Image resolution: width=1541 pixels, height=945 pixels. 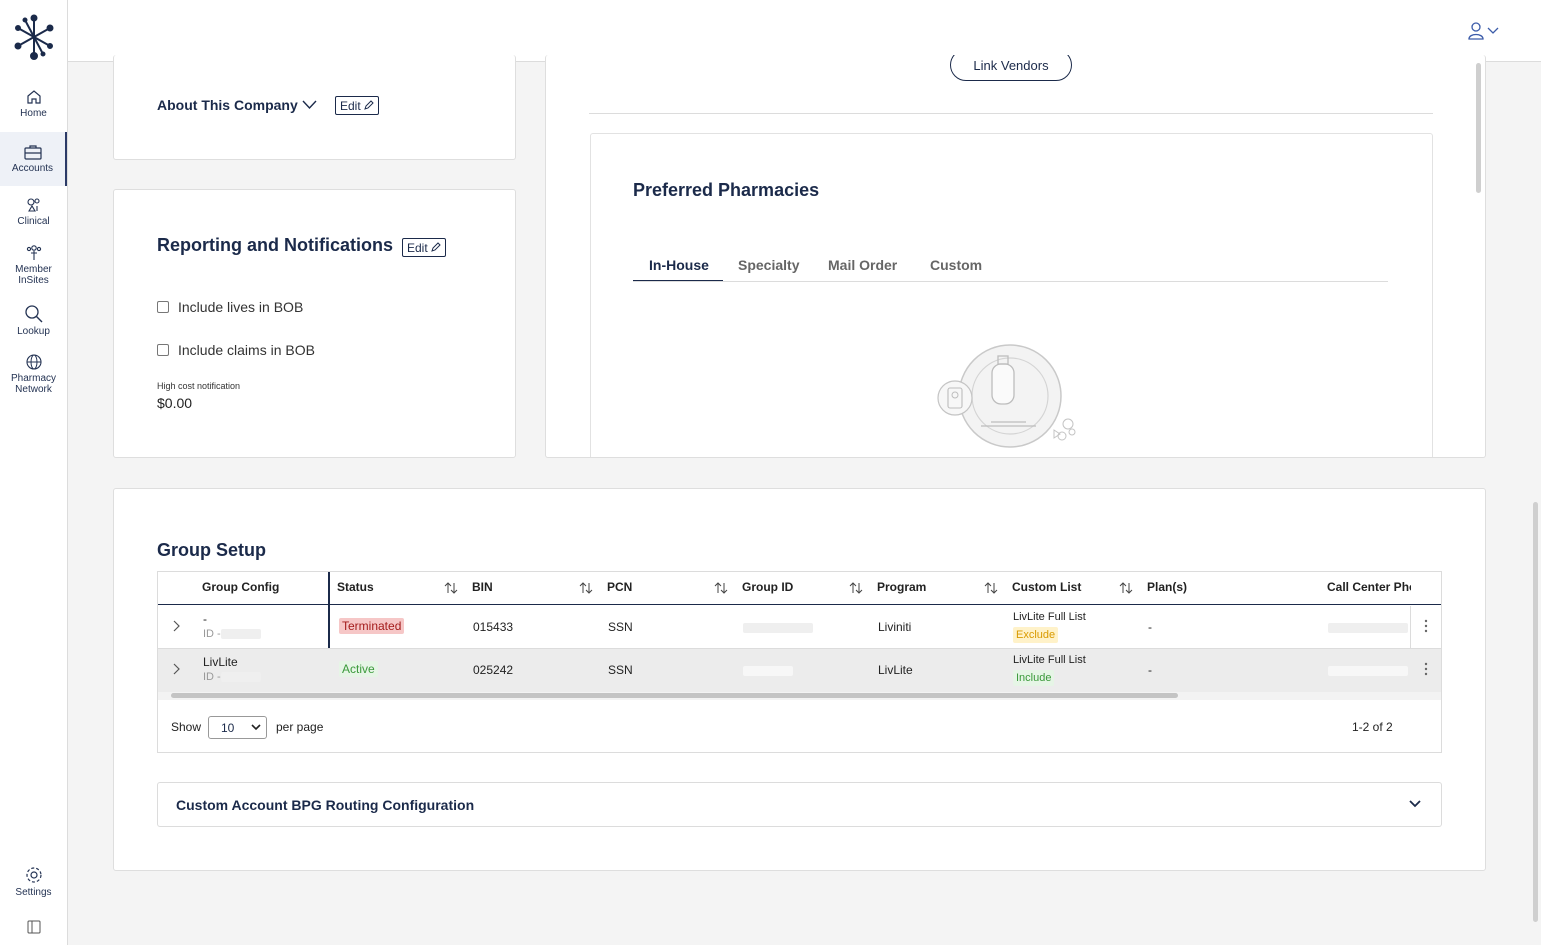 What do you see at coordinates (34, 37) in the screenshot?
I see `logo-icon` at bounding box center [34, 37].